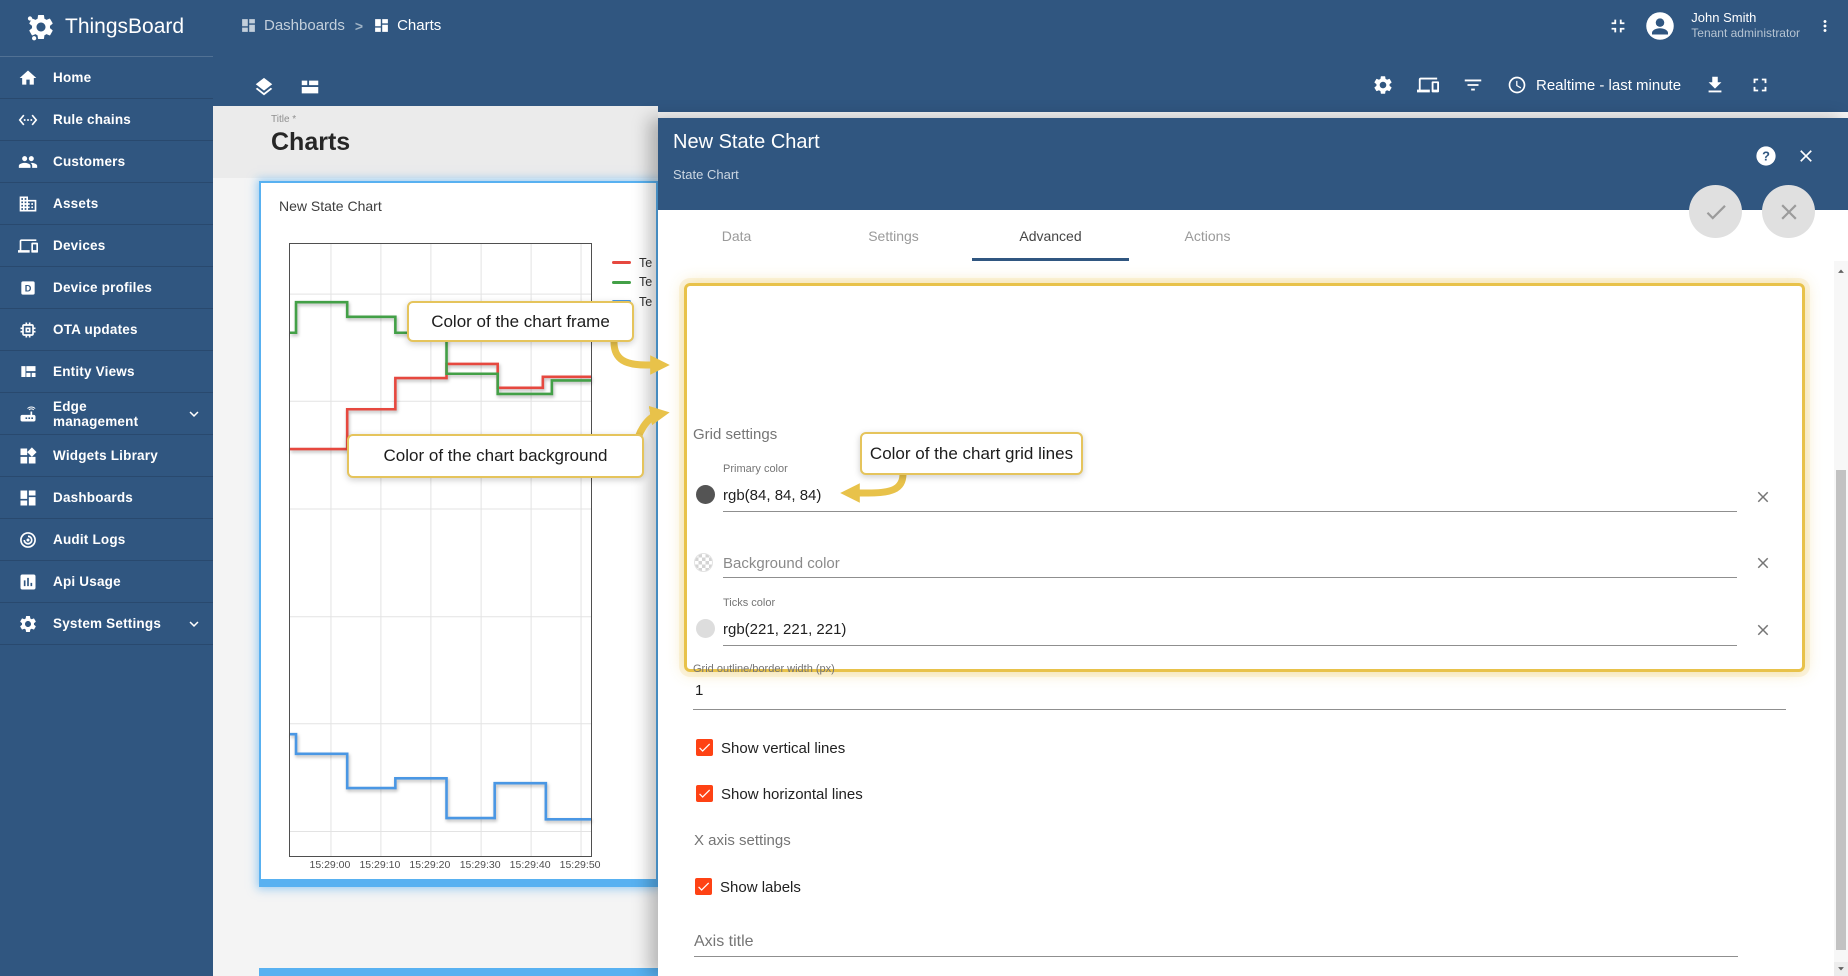 This screenshot has width=1848, height=976. I want to click on axis-title-input: Axis title, so click(724, 942).